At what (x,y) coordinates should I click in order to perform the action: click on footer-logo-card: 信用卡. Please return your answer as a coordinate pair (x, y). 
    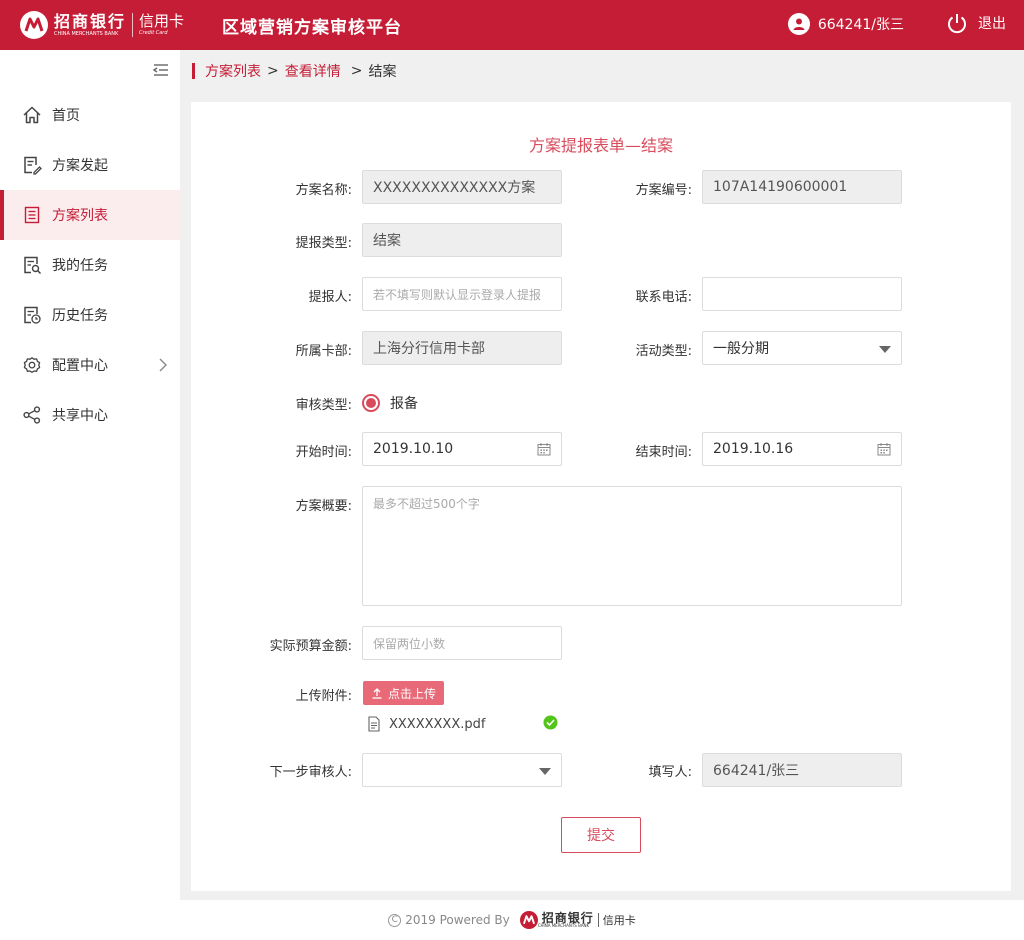
    Looking at the image, I should click on (619, 920).